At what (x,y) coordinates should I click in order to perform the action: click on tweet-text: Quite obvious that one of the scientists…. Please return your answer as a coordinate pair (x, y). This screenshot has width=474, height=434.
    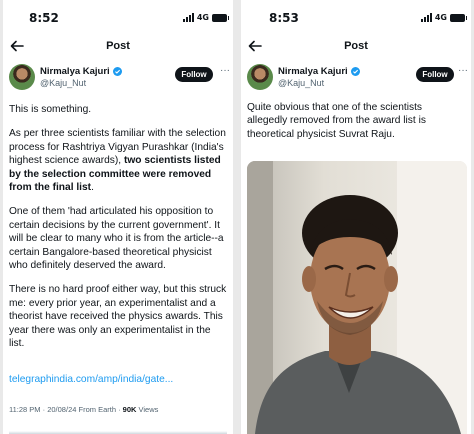
    Looking at the image, I should click on (356, 121).